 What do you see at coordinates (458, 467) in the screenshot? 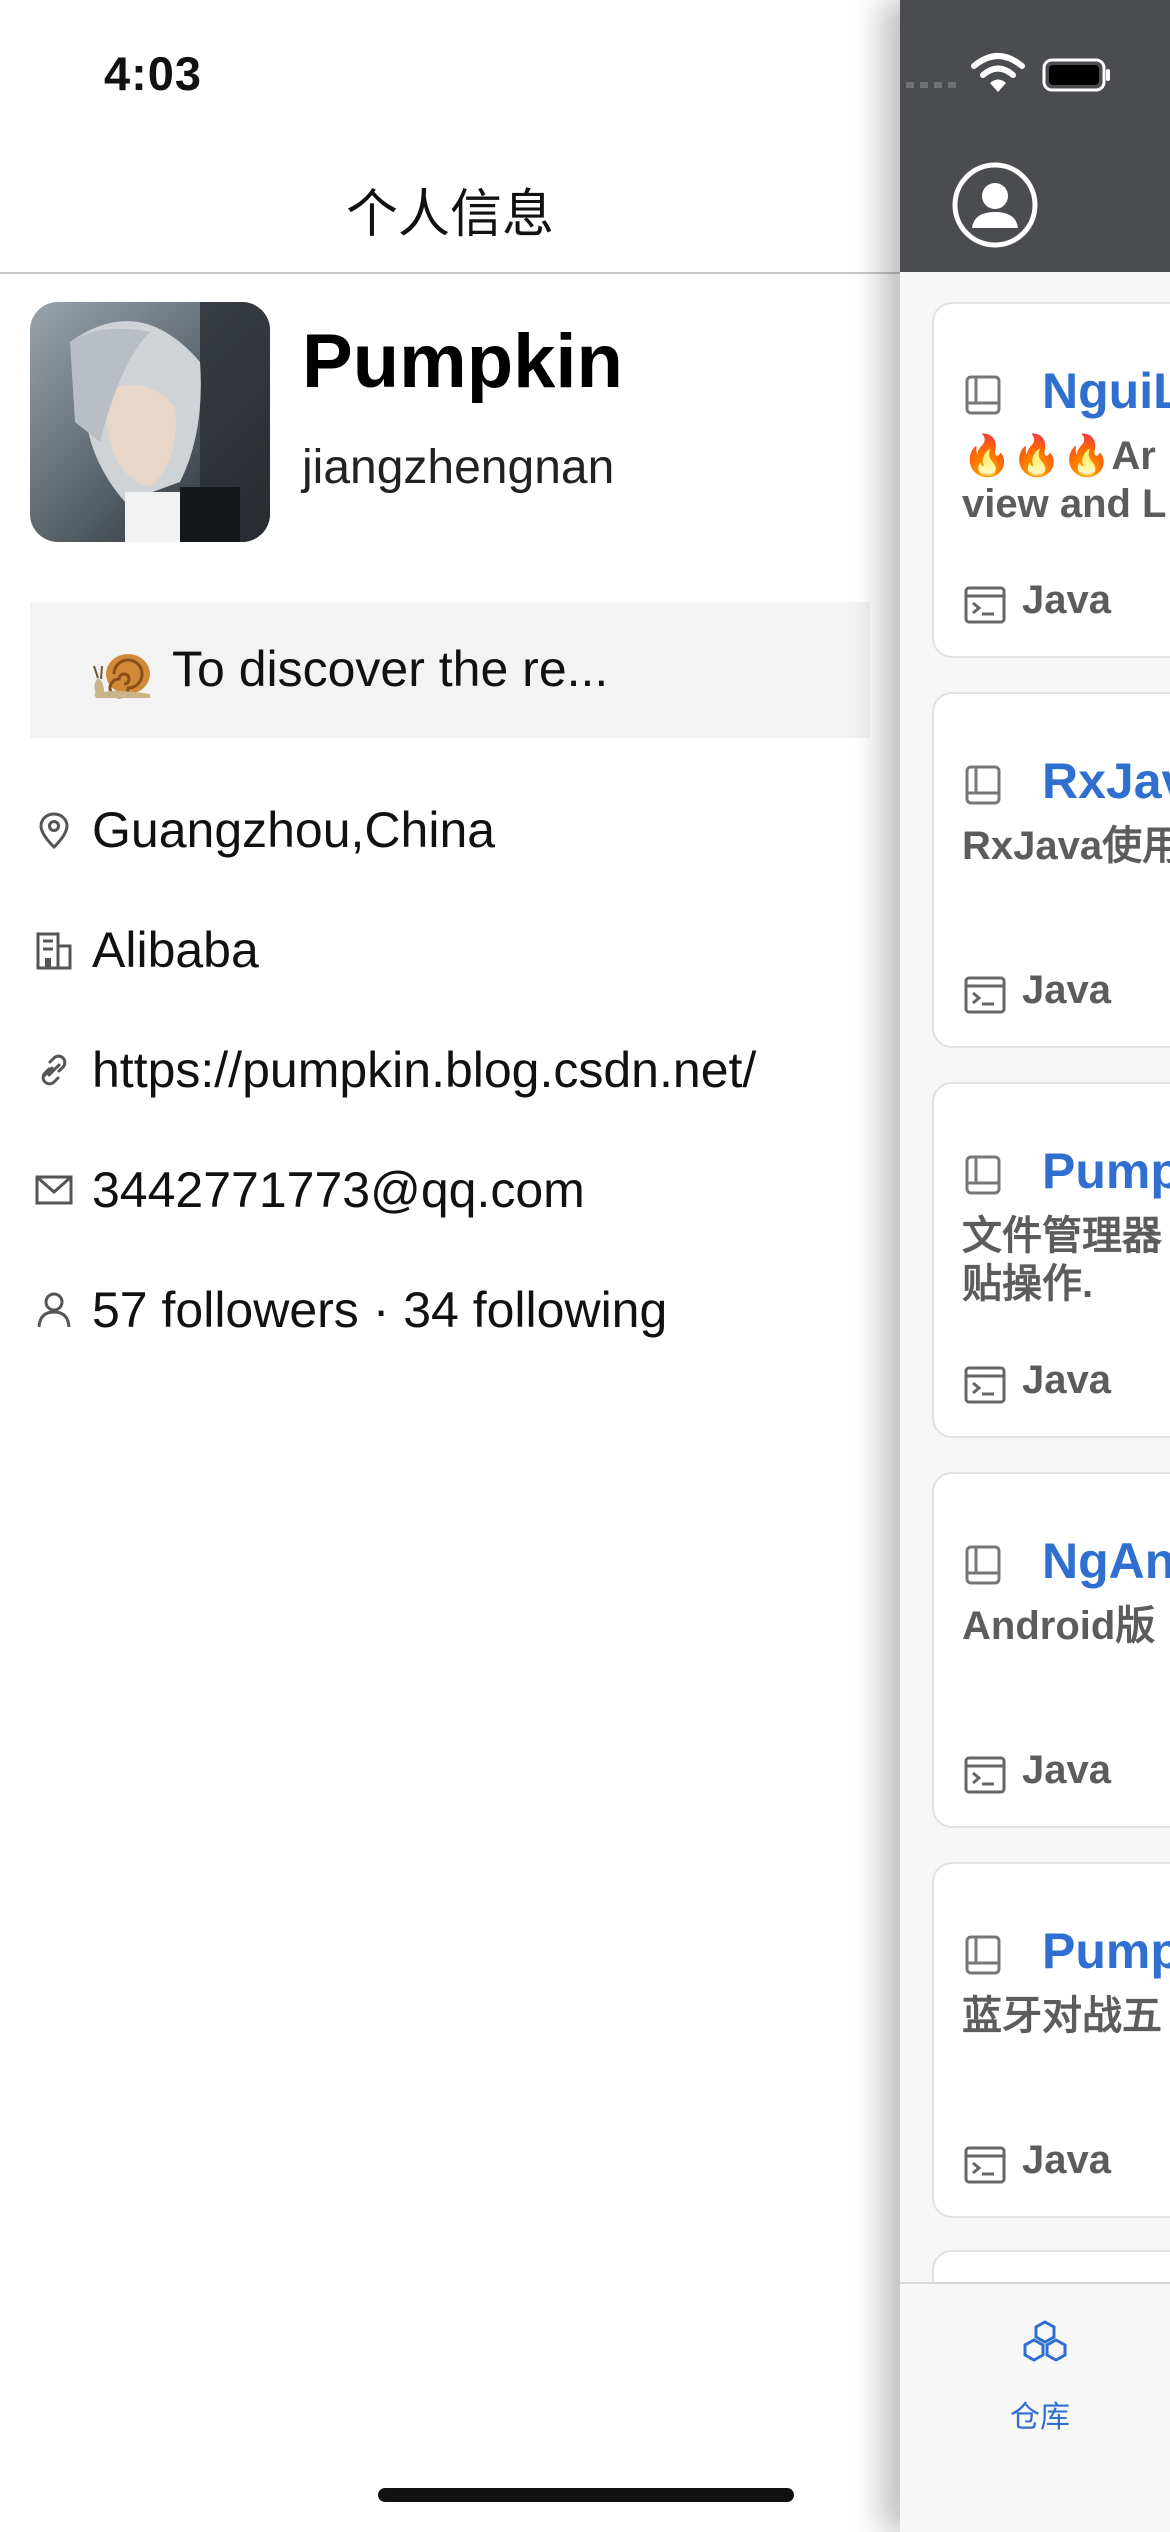
I see `login-name: jiangzhengnan` at bounding box center [458, 467].